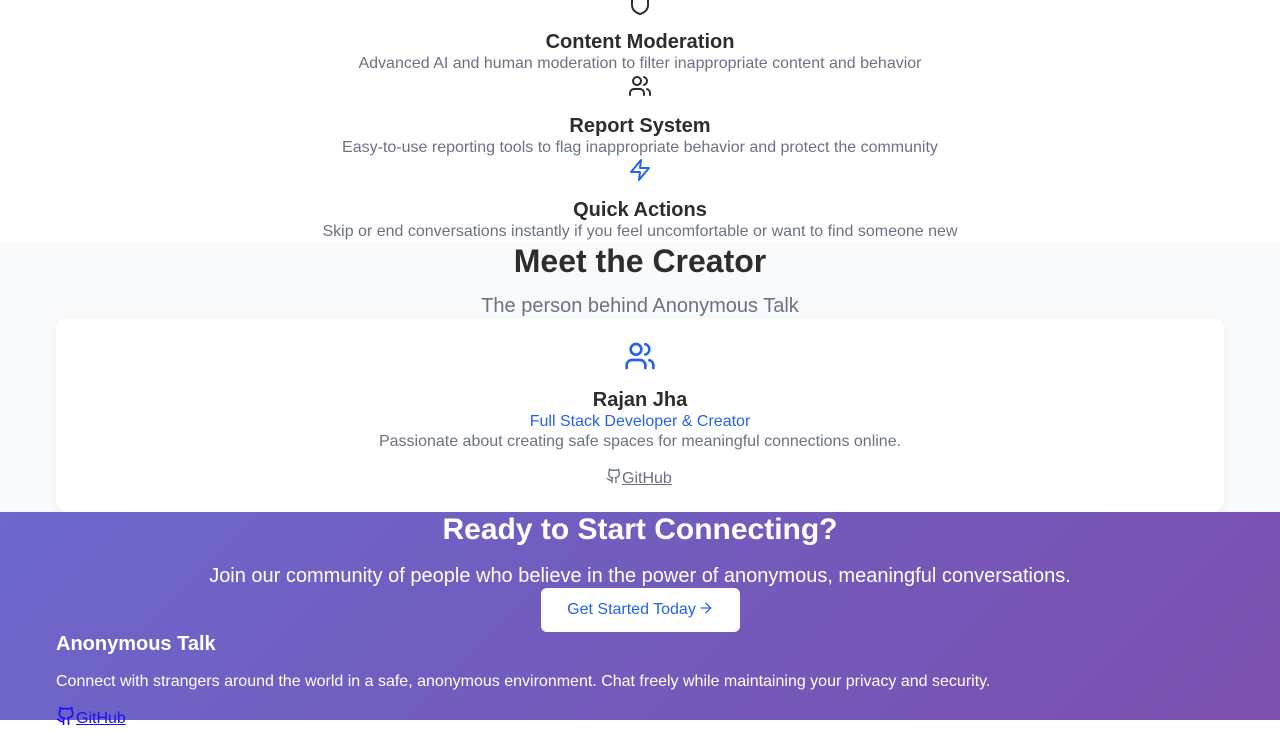 The height and width of the screenshot is (732, 1280). Describe the element at coordinates (136, 644) in the screenshot. I see `footer-brand: Anonymous Talk` at that location.